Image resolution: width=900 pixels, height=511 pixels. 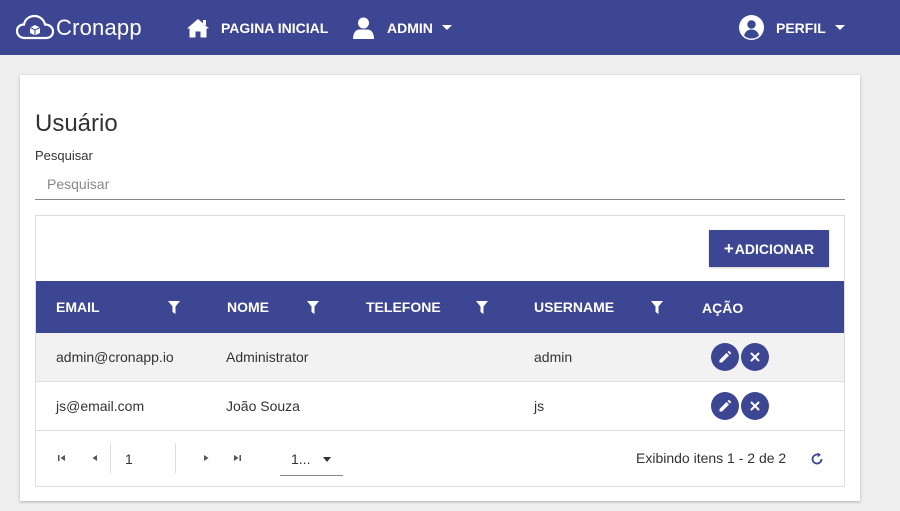 I want to click on add-button: + ADICIONAR, so click(x=769, y=248).